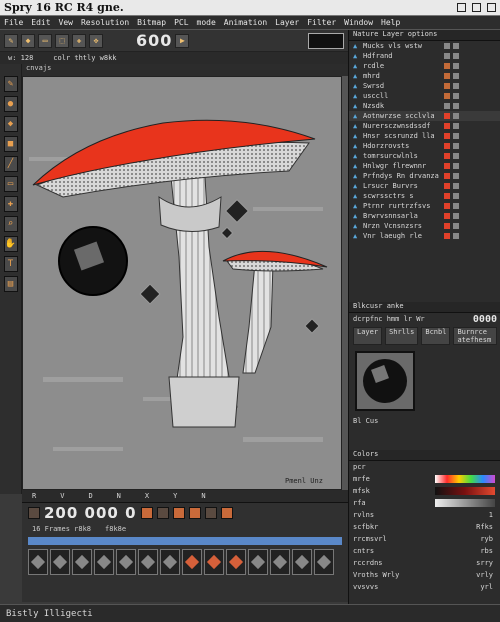  I want to click on layer-row: ▲ Swrsd, so click(424, 86).